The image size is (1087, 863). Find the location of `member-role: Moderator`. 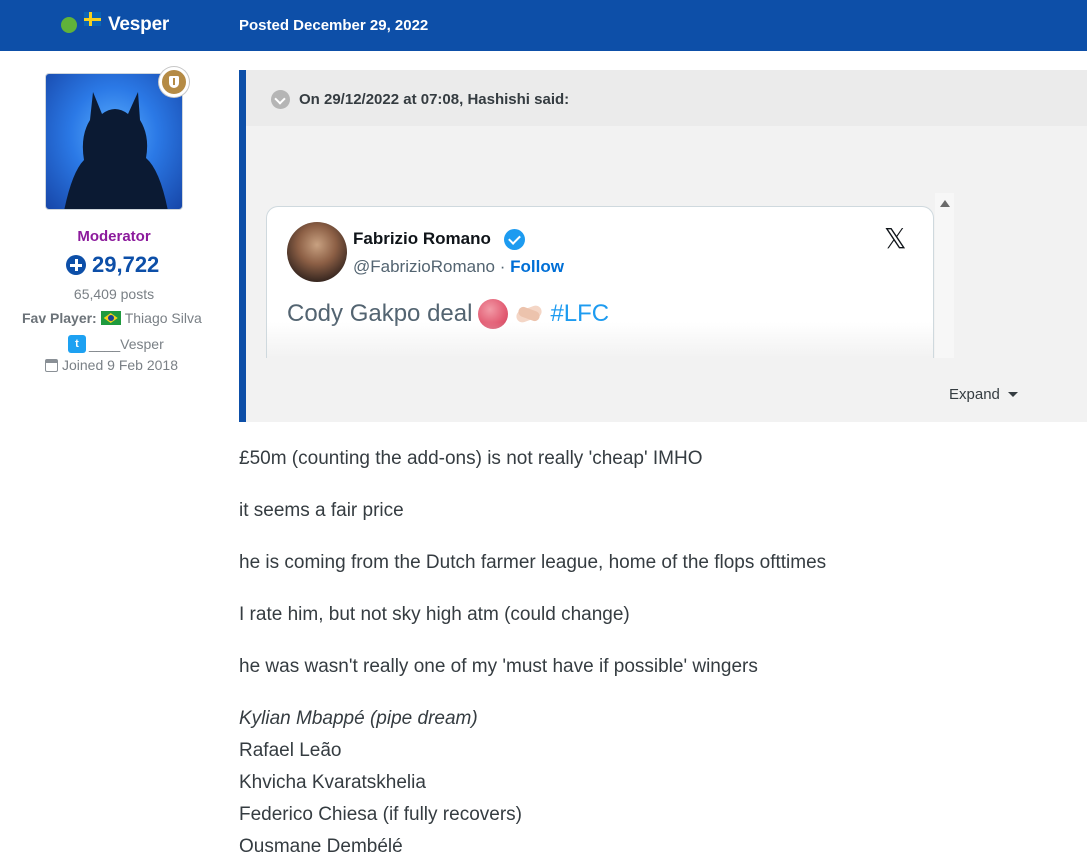

member-role: Moderator is located at coordinates (114, 236).